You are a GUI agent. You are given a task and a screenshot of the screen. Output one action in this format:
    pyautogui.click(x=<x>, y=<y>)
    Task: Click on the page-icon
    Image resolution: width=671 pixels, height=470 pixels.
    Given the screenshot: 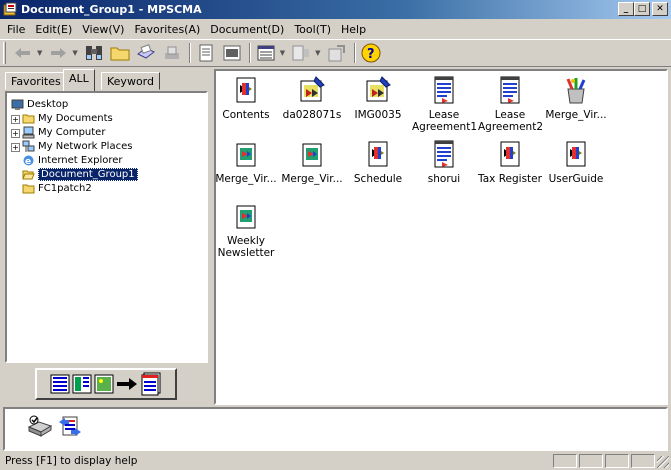 What is the action you would take?
    pyautogui.click(x=206, y=53)
    